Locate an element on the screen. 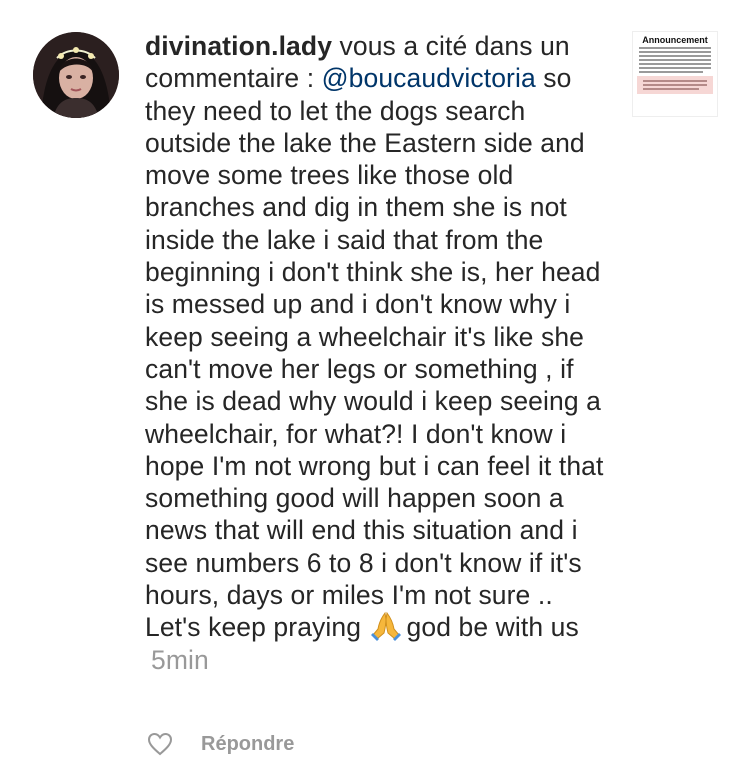 The image size is (750, 772). thumbnail-highlight-box is located at coordinates (675, 85).